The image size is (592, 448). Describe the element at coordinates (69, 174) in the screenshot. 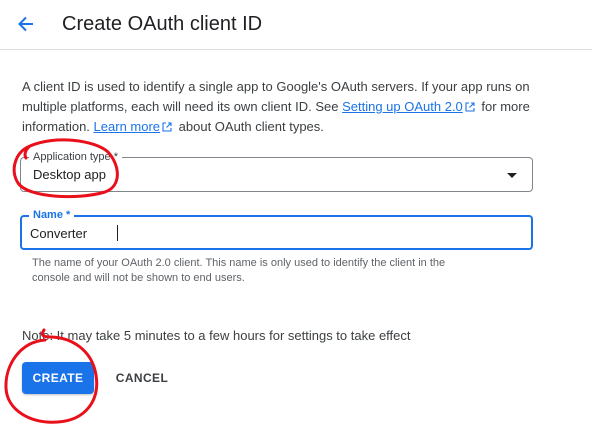

I see `application-type-value: Desktop app` at that location.